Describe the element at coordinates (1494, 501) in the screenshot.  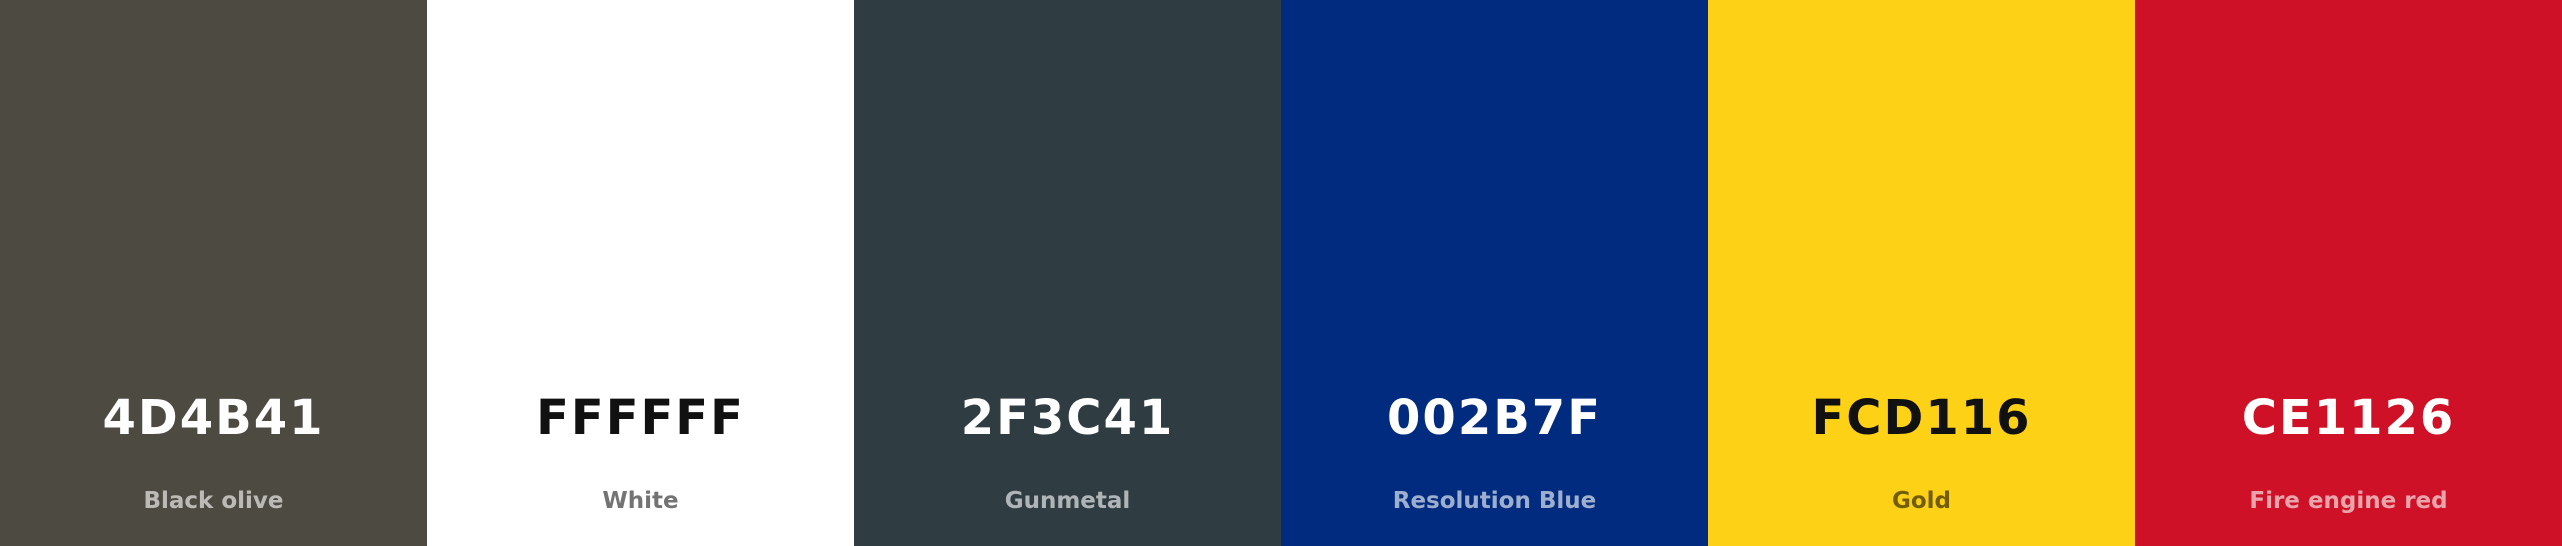
I see `color-name: Resolution Blue` at that location.